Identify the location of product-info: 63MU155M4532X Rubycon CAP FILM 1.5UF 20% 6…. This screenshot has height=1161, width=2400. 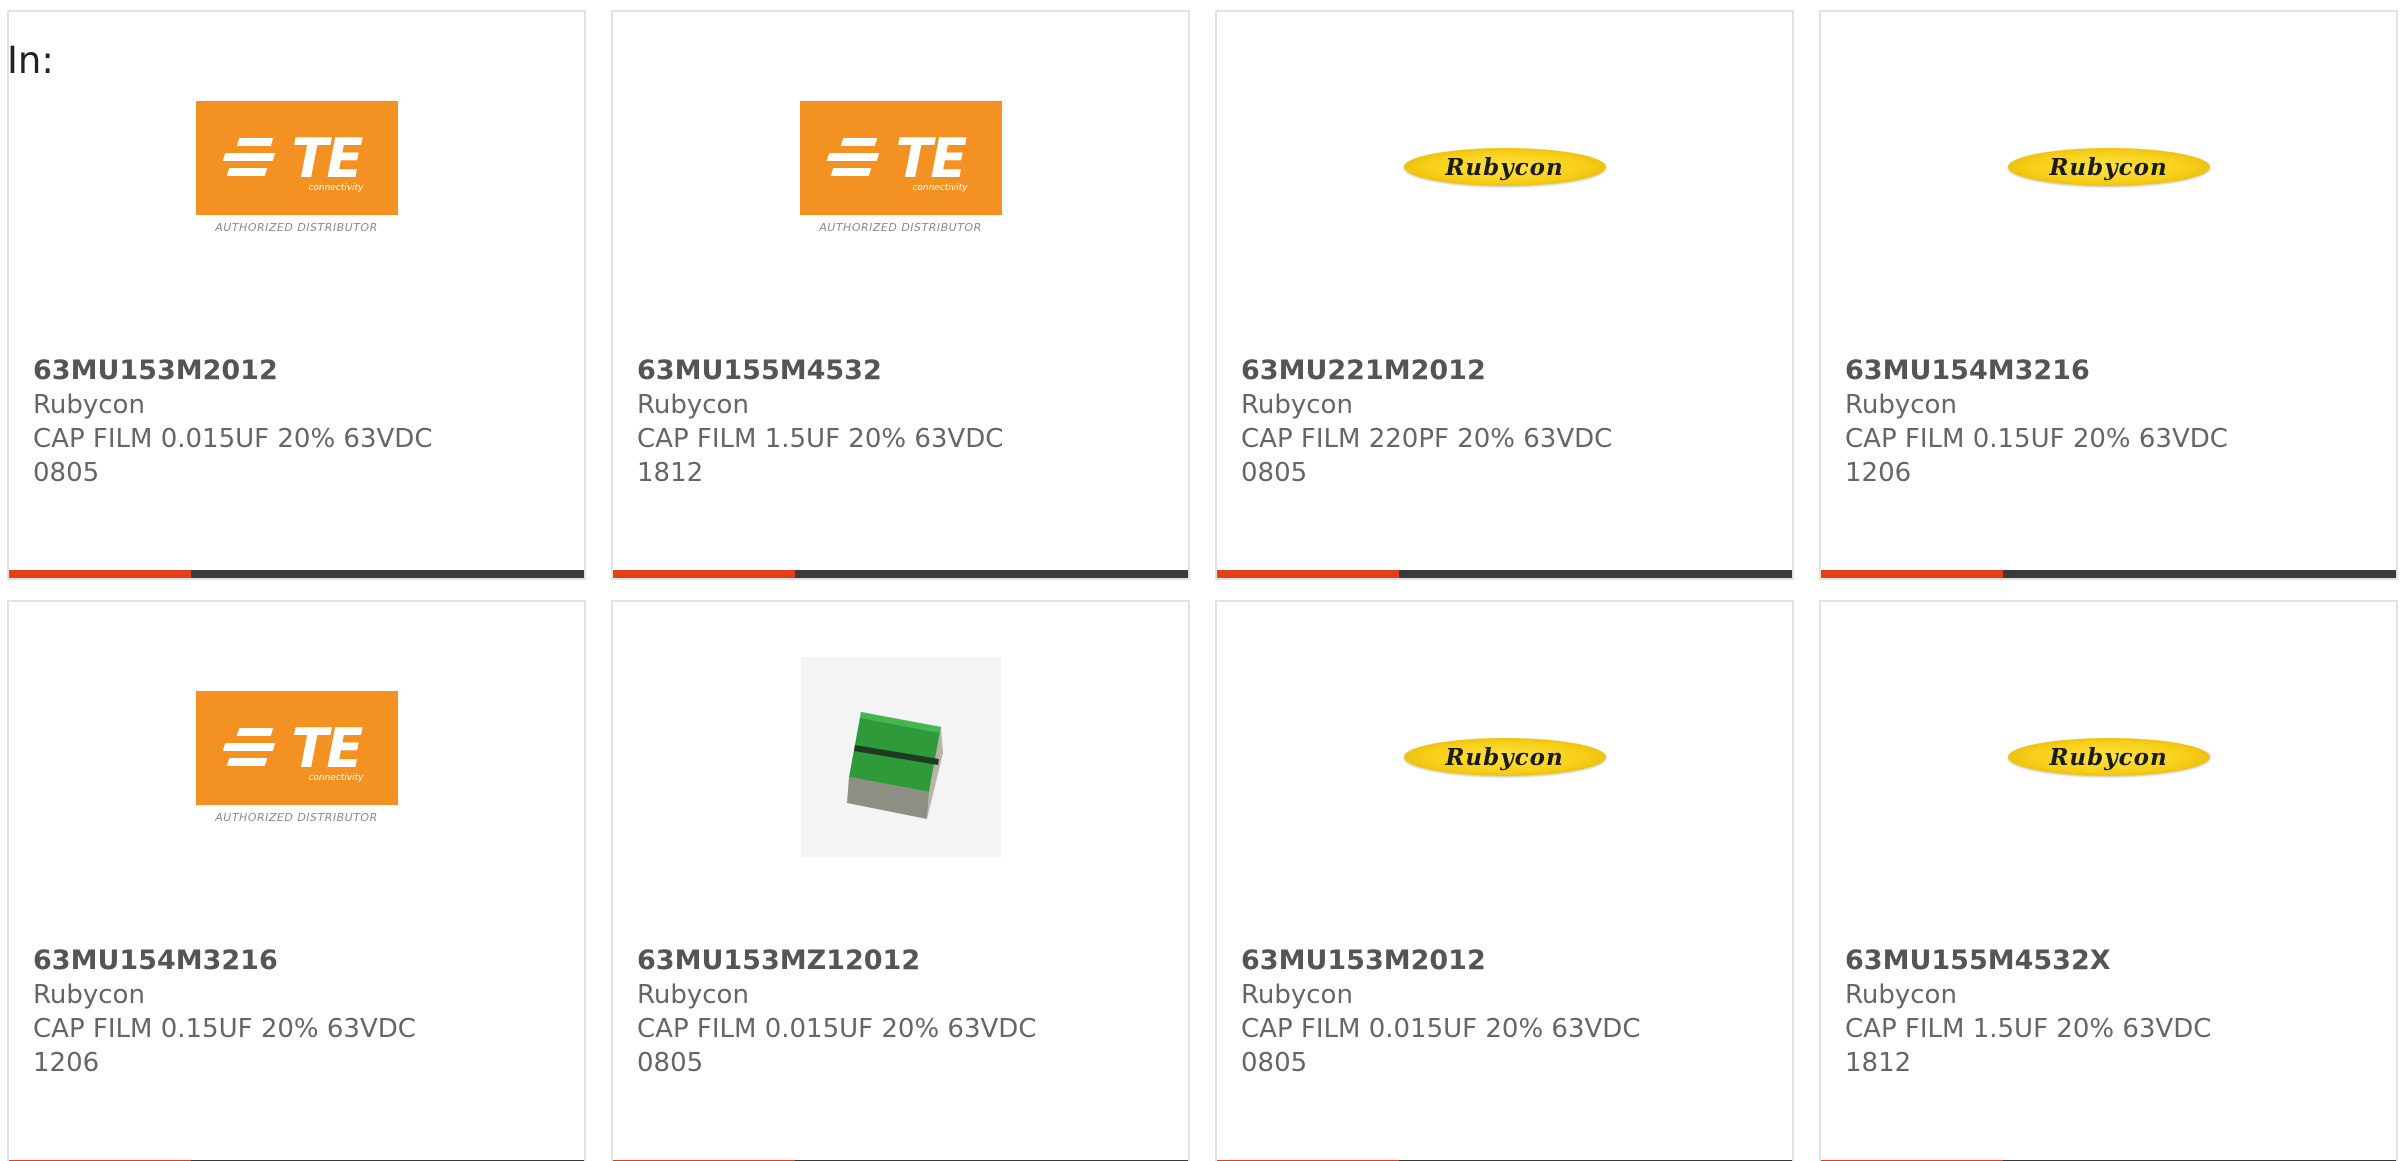
(2110, 1012).